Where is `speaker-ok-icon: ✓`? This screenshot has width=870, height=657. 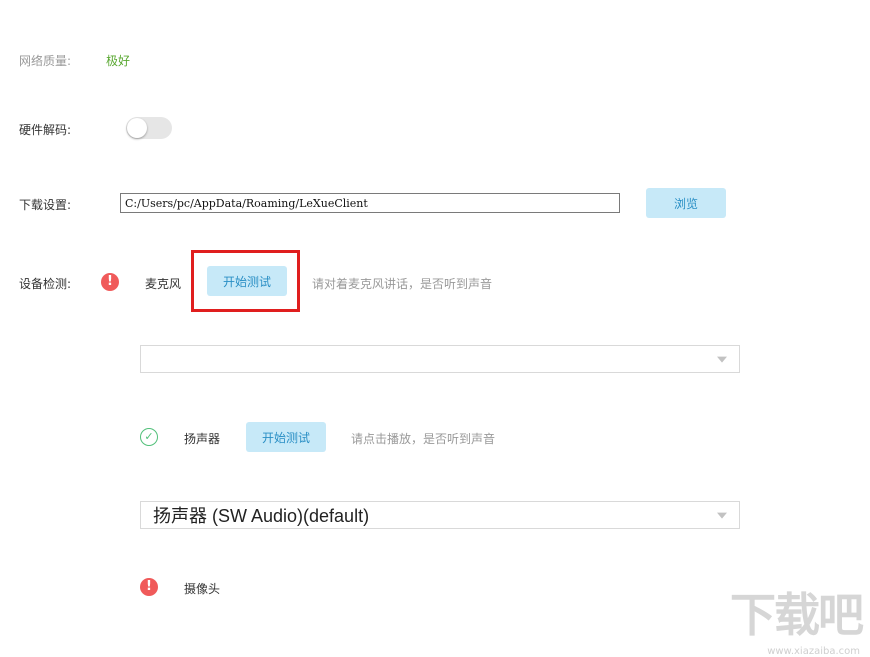 speaker-ok-icon: ✓ is located at coordinates (149, 437).